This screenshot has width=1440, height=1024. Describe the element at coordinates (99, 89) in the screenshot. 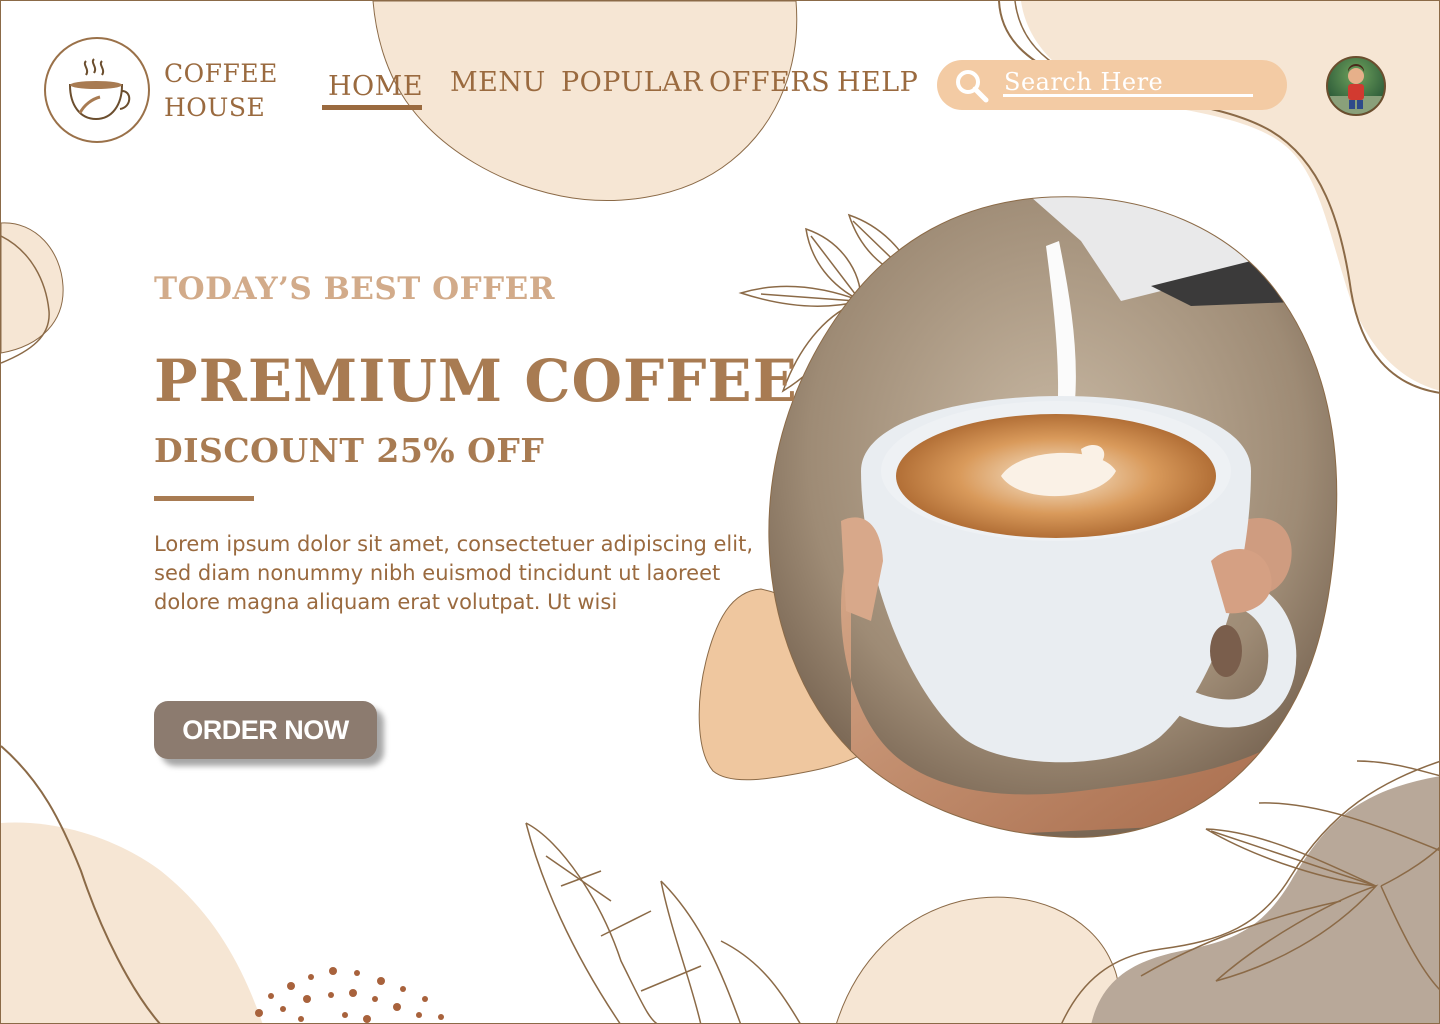

I see `coffee-cup-icon` at that location.